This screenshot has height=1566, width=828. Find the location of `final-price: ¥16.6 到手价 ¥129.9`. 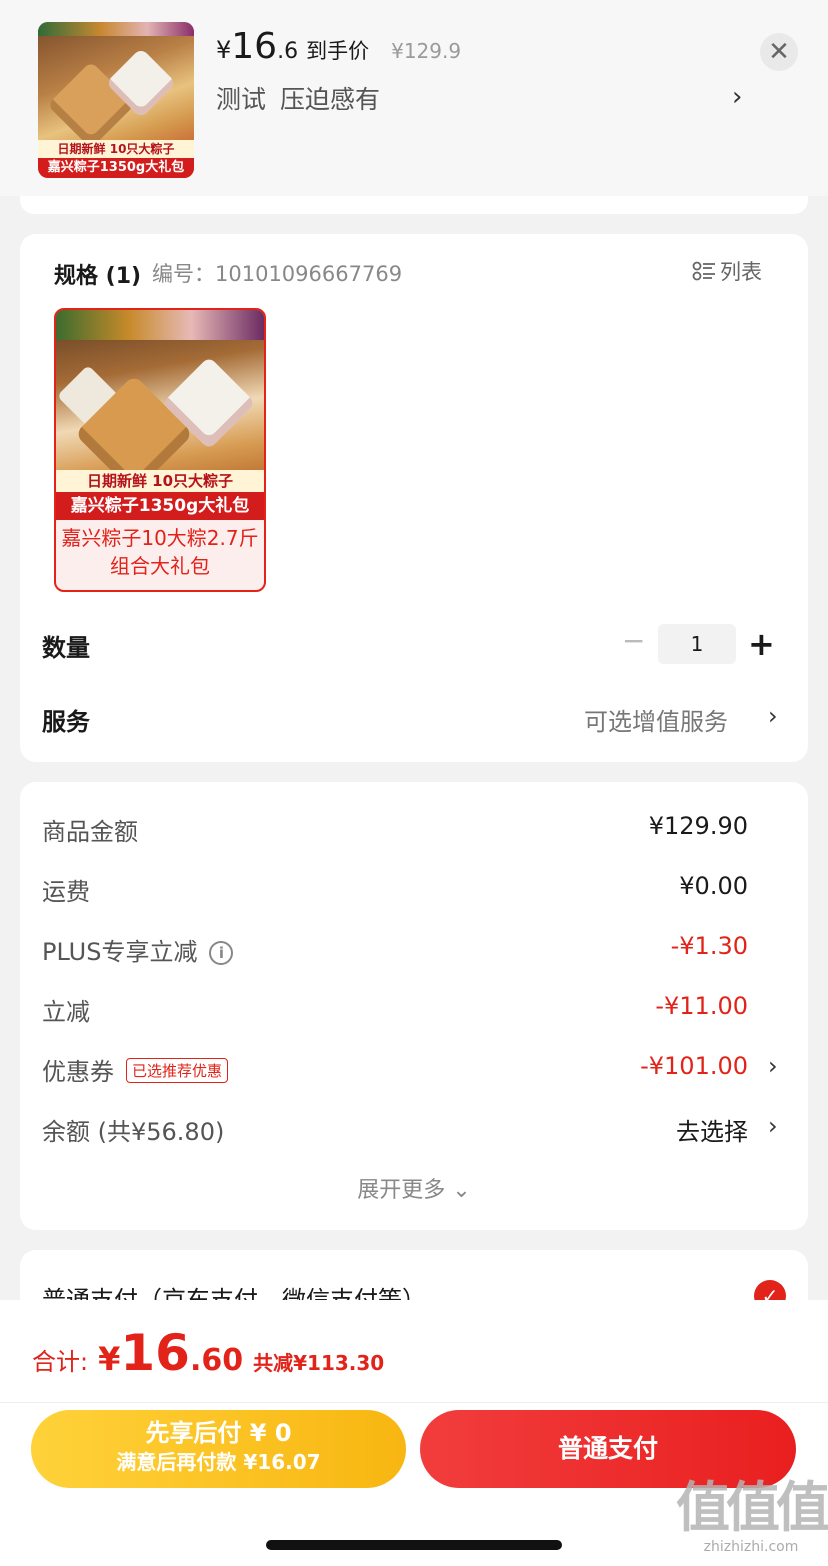

final-price: ¥16.6 到手价 ¥129.9 is located at coordinates (338, 48).